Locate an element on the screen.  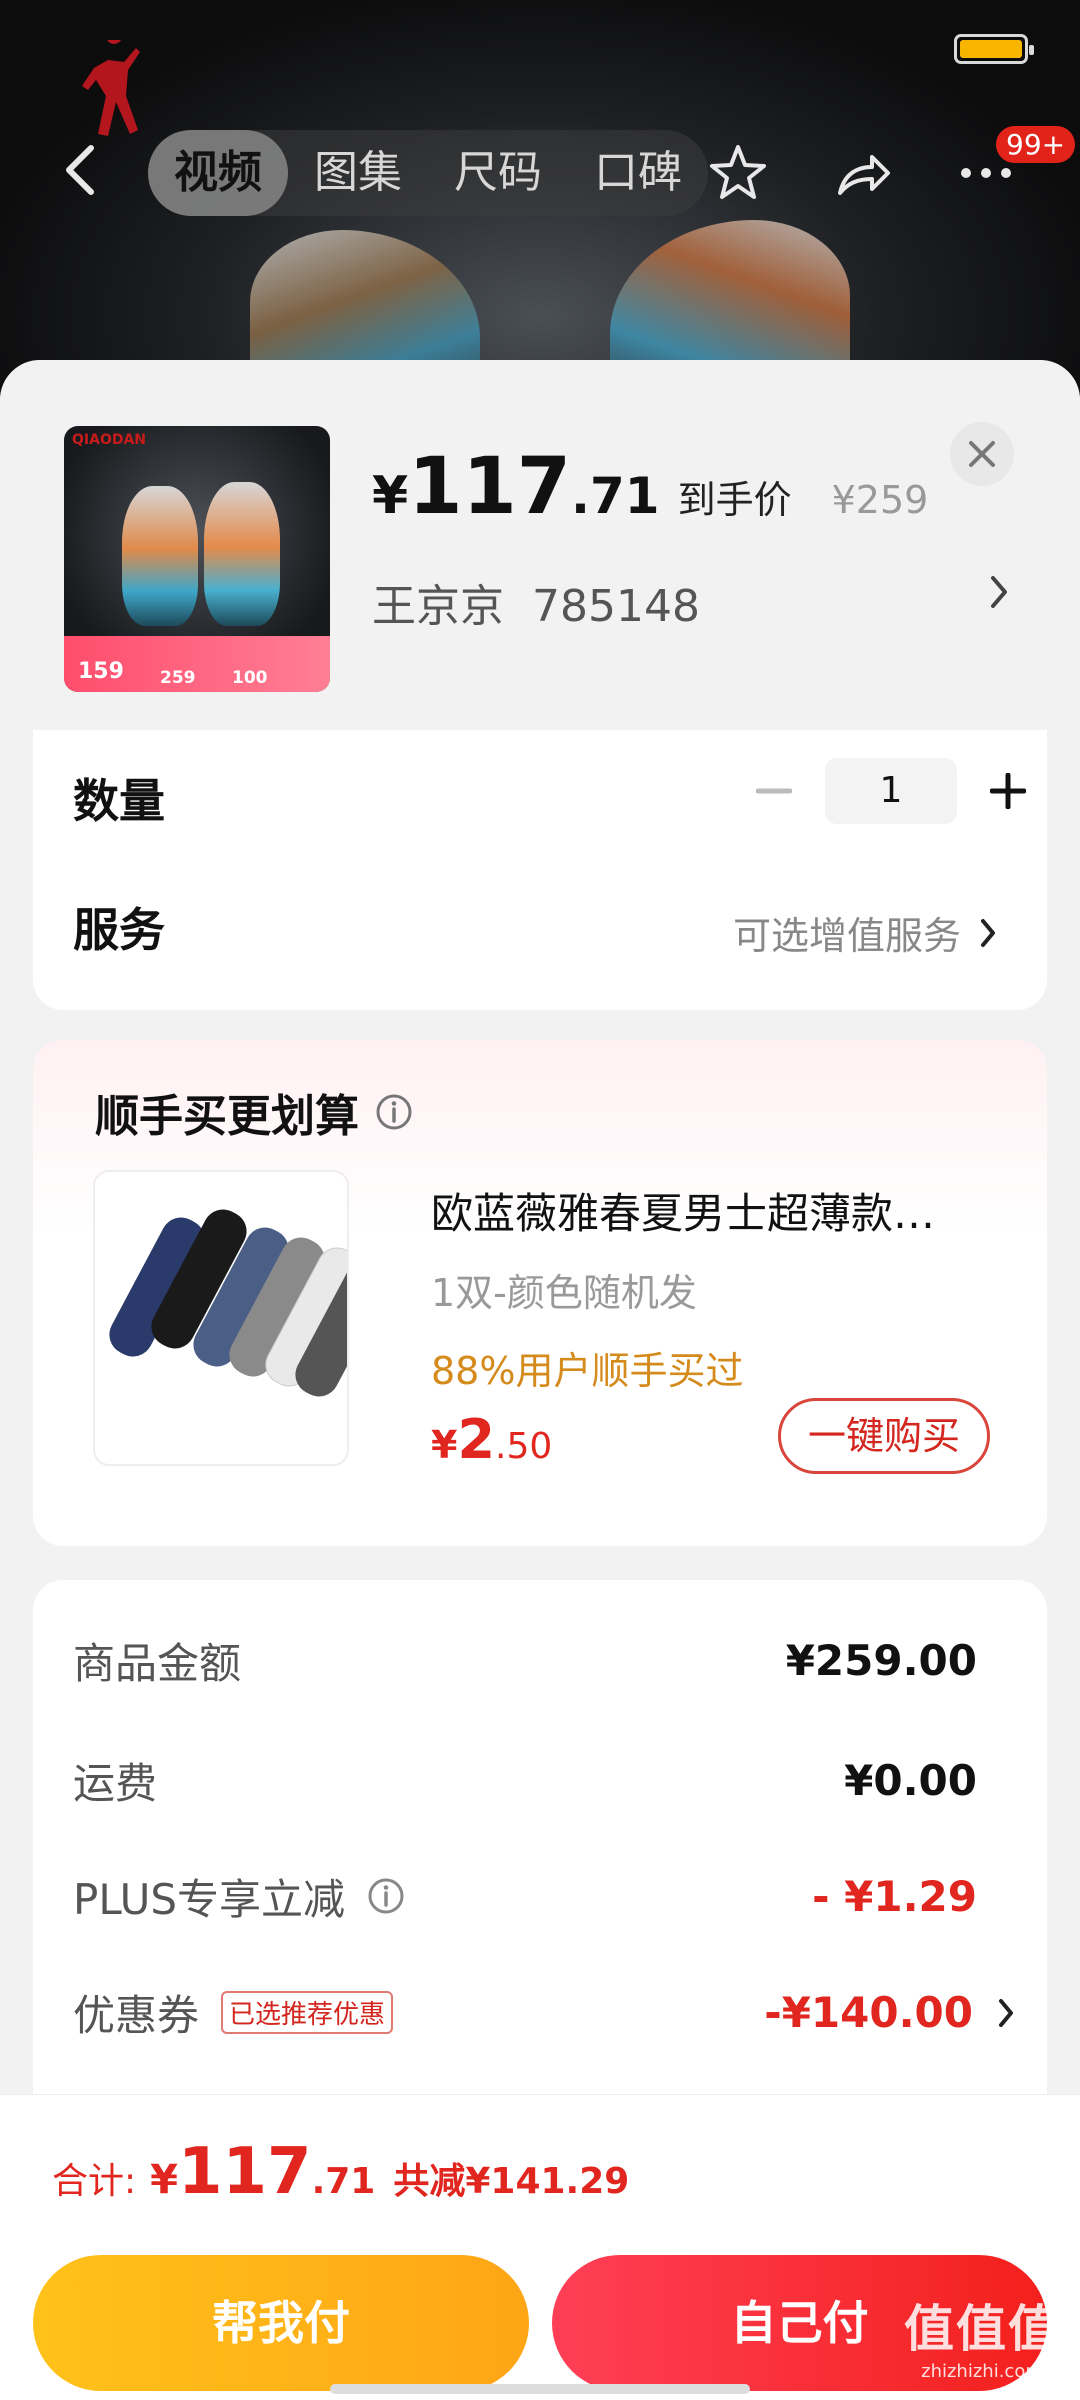
seller-code: 785148 is located at coordinates (616, 606).